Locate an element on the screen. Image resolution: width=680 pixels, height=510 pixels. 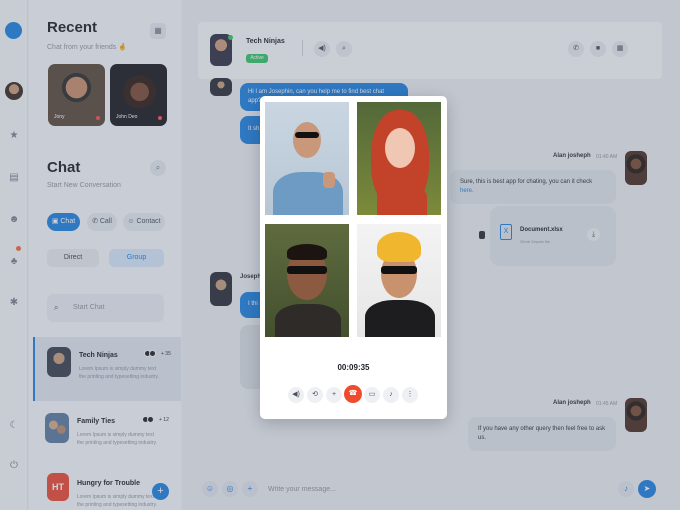
participant-shoulders is located at coordinates (402, 199).